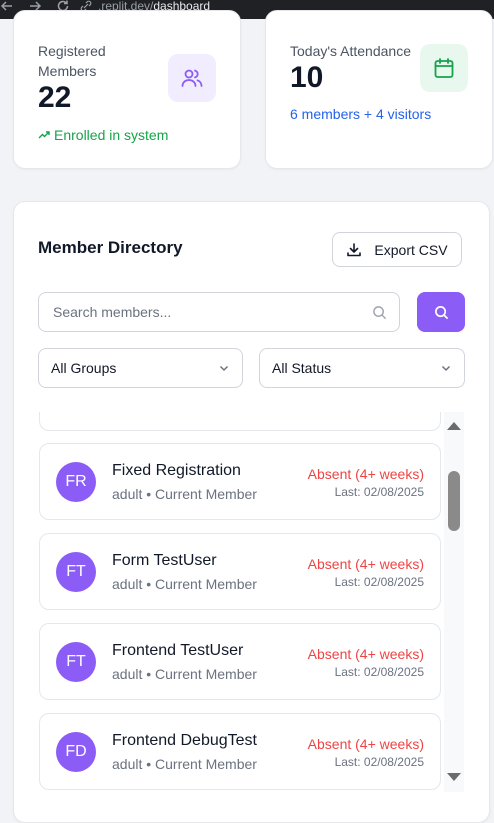 The width and height of the screenshot is (494, 823). Describe the element at coordinates (360, 114) in the screenshot. I see `attendance-foot: 6 members + 4 visitors` at that location.